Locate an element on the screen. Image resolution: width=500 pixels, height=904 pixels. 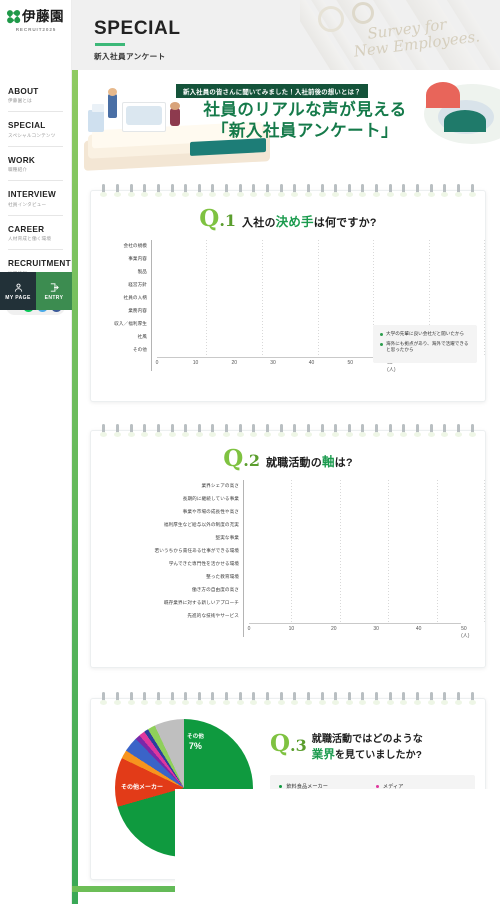
sidebar-item-sublabel: 職種紹介 is located at coordinates (18, 169).